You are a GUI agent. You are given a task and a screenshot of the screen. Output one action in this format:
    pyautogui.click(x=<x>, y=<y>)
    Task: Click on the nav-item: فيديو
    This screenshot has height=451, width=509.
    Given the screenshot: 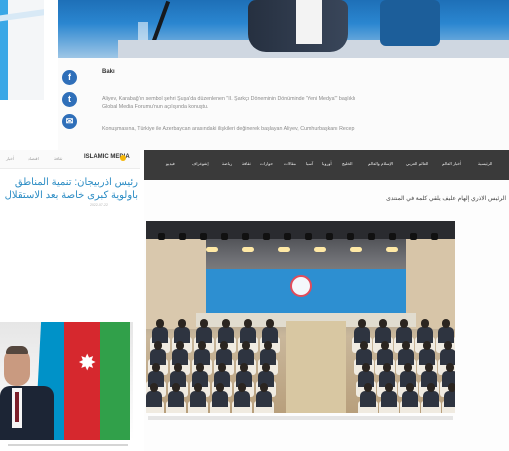 What is the action you would take?
    pyautogui.click(x=170, y=163)
    